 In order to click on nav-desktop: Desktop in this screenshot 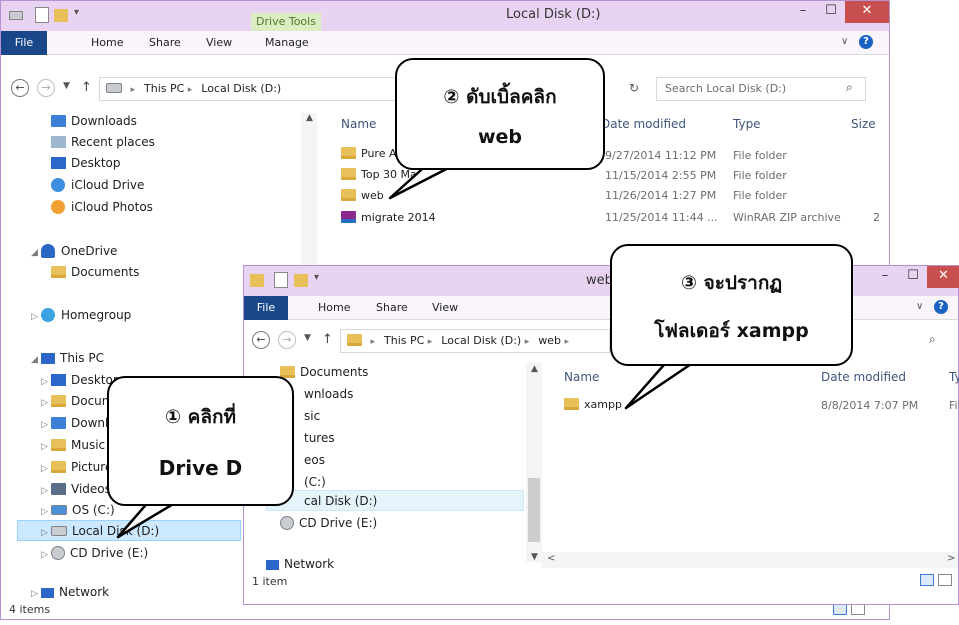, I will do `click(86, 163)`.